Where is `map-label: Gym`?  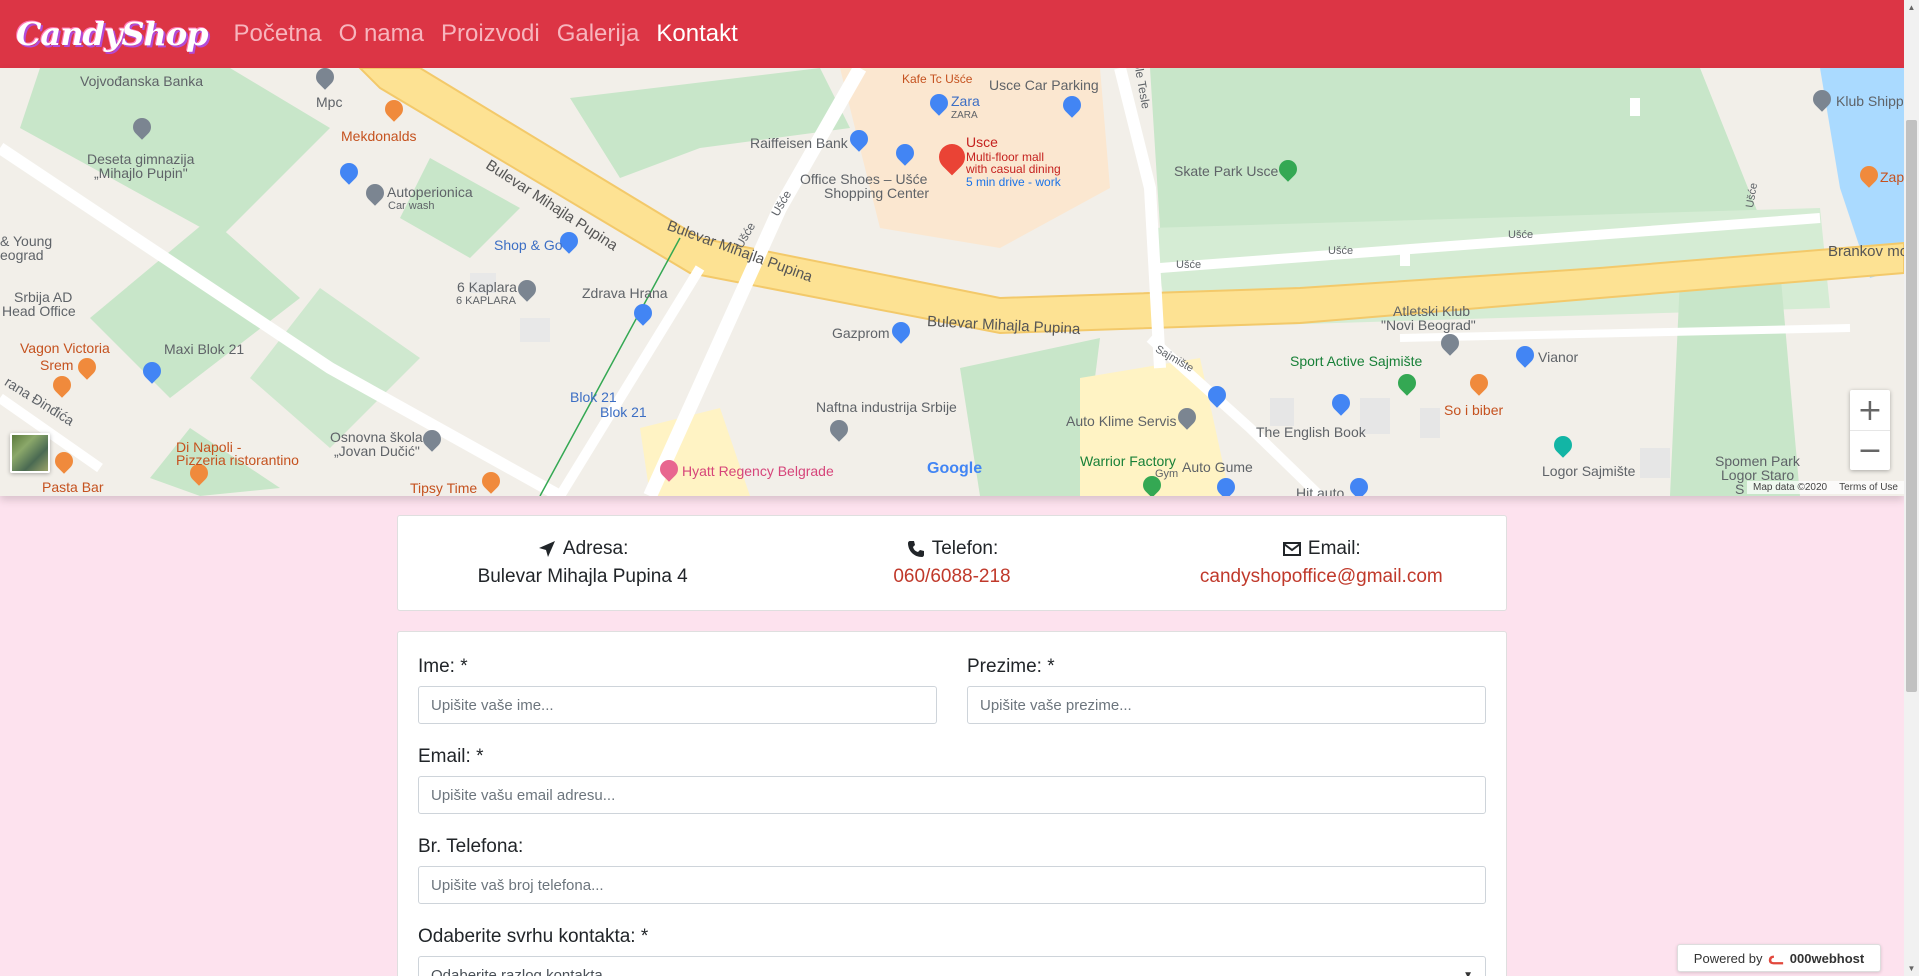
map-label: Gym is located at coordinates (1167, 474).